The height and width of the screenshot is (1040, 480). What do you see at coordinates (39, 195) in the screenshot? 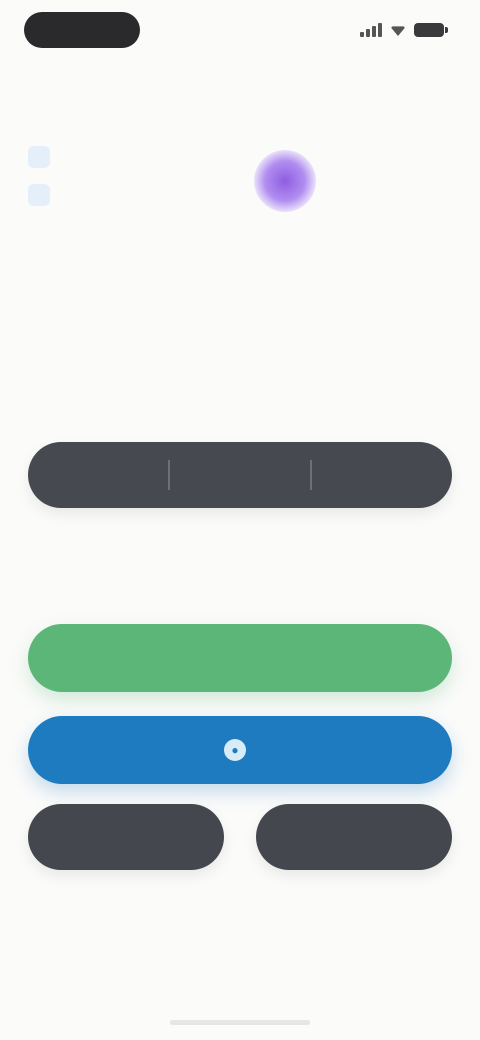
I see `transfer-icon` at bounding box center [39, 195].